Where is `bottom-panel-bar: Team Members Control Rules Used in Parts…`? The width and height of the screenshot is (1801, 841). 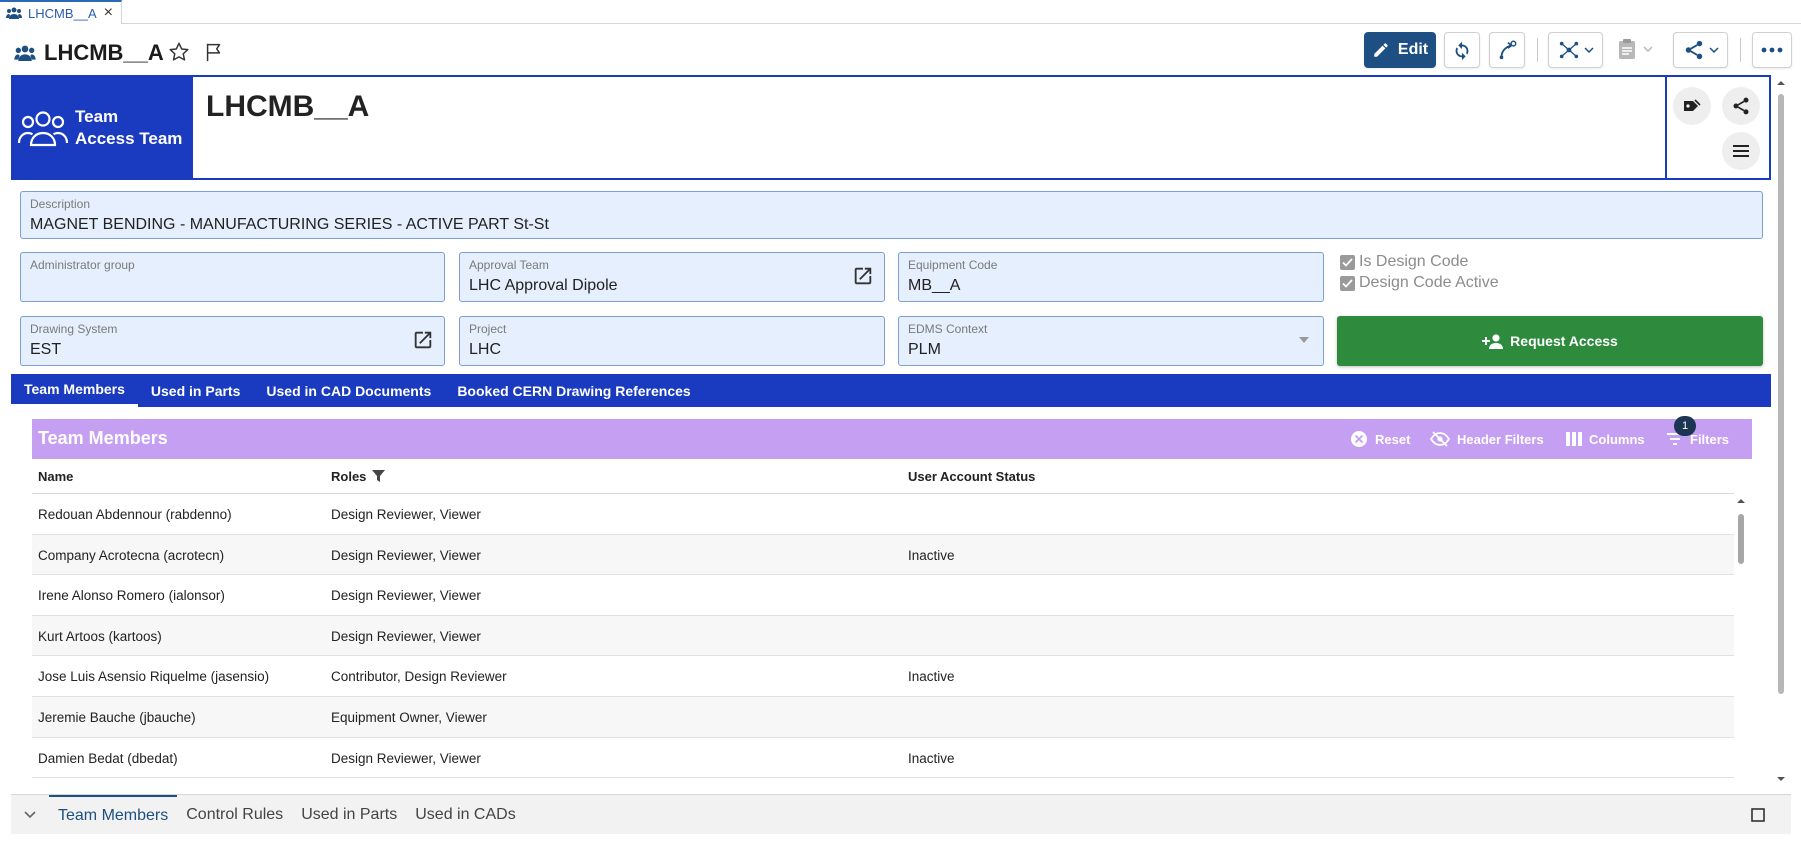
bottom-panel-bar: Team Members Control Rules Used in Parts… is located at coordinates (901, 814).